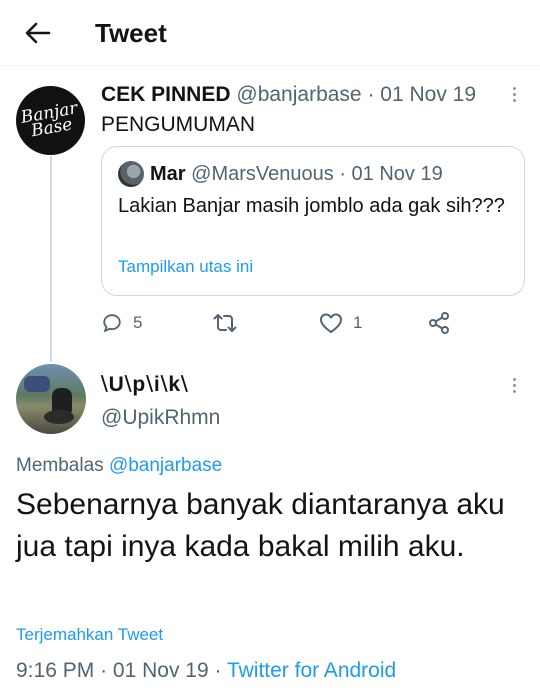 The width and height of the screenshot is (540, 700). What do you see at coordinates (298, 94) in the screenshot?
I see `author-handle: @banjarbase` at bounding box center [298, 94].